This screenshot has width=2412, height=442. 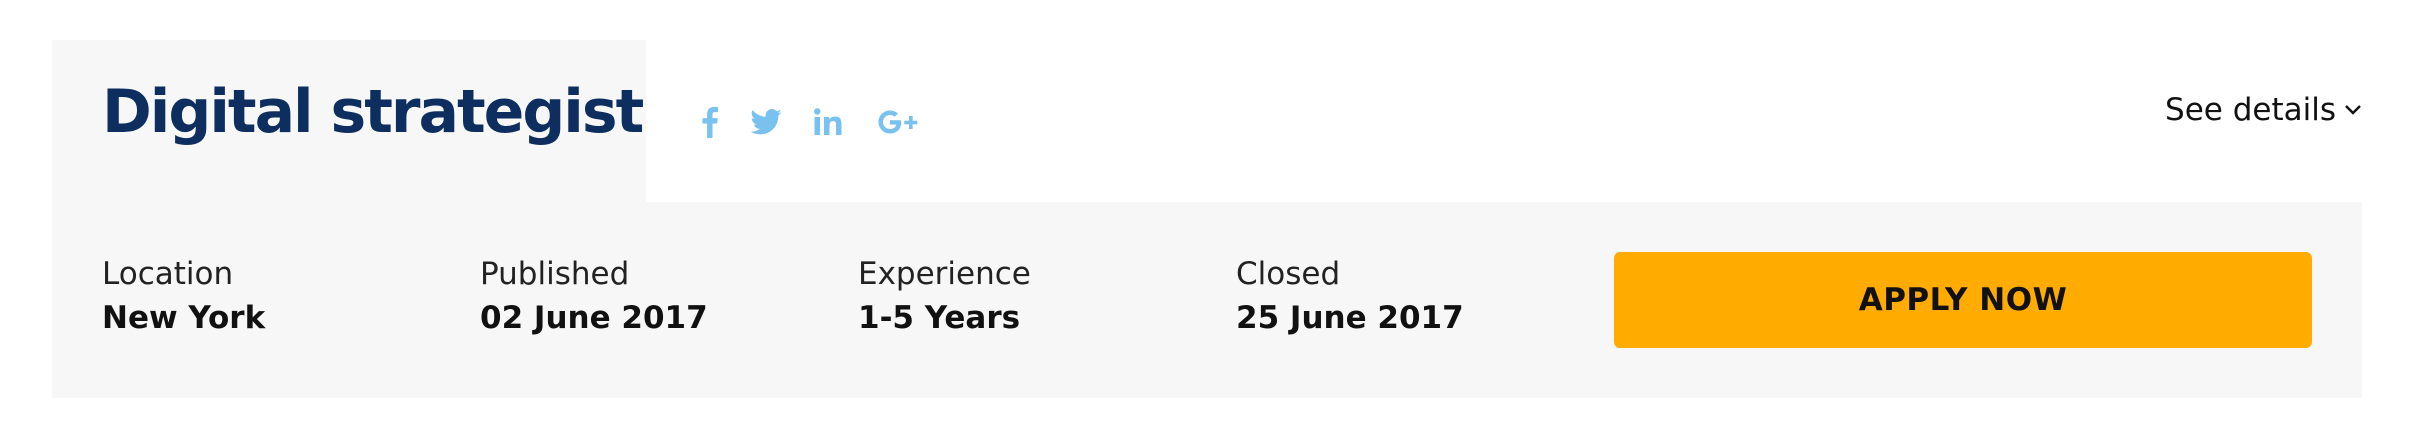 I want to click on info-closed: Closed 25 June 2017, so click(x=1350, y=298).